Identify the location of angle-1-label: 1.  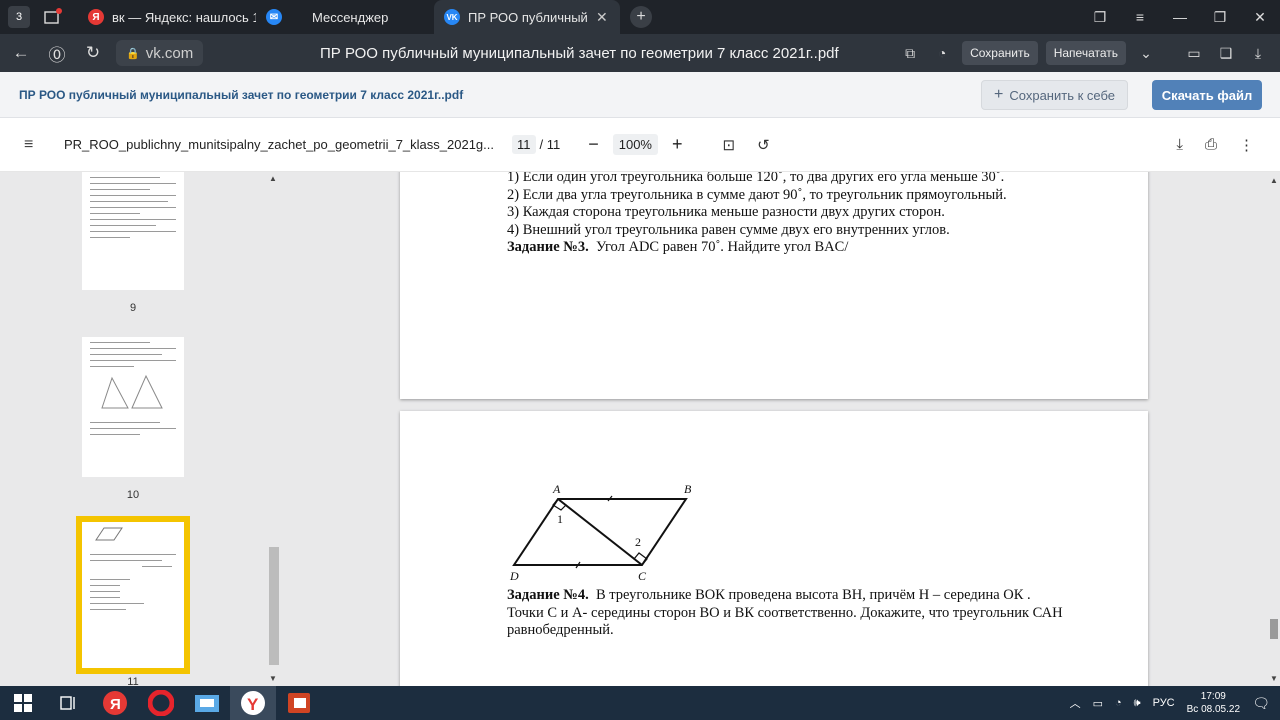
(560, 519).